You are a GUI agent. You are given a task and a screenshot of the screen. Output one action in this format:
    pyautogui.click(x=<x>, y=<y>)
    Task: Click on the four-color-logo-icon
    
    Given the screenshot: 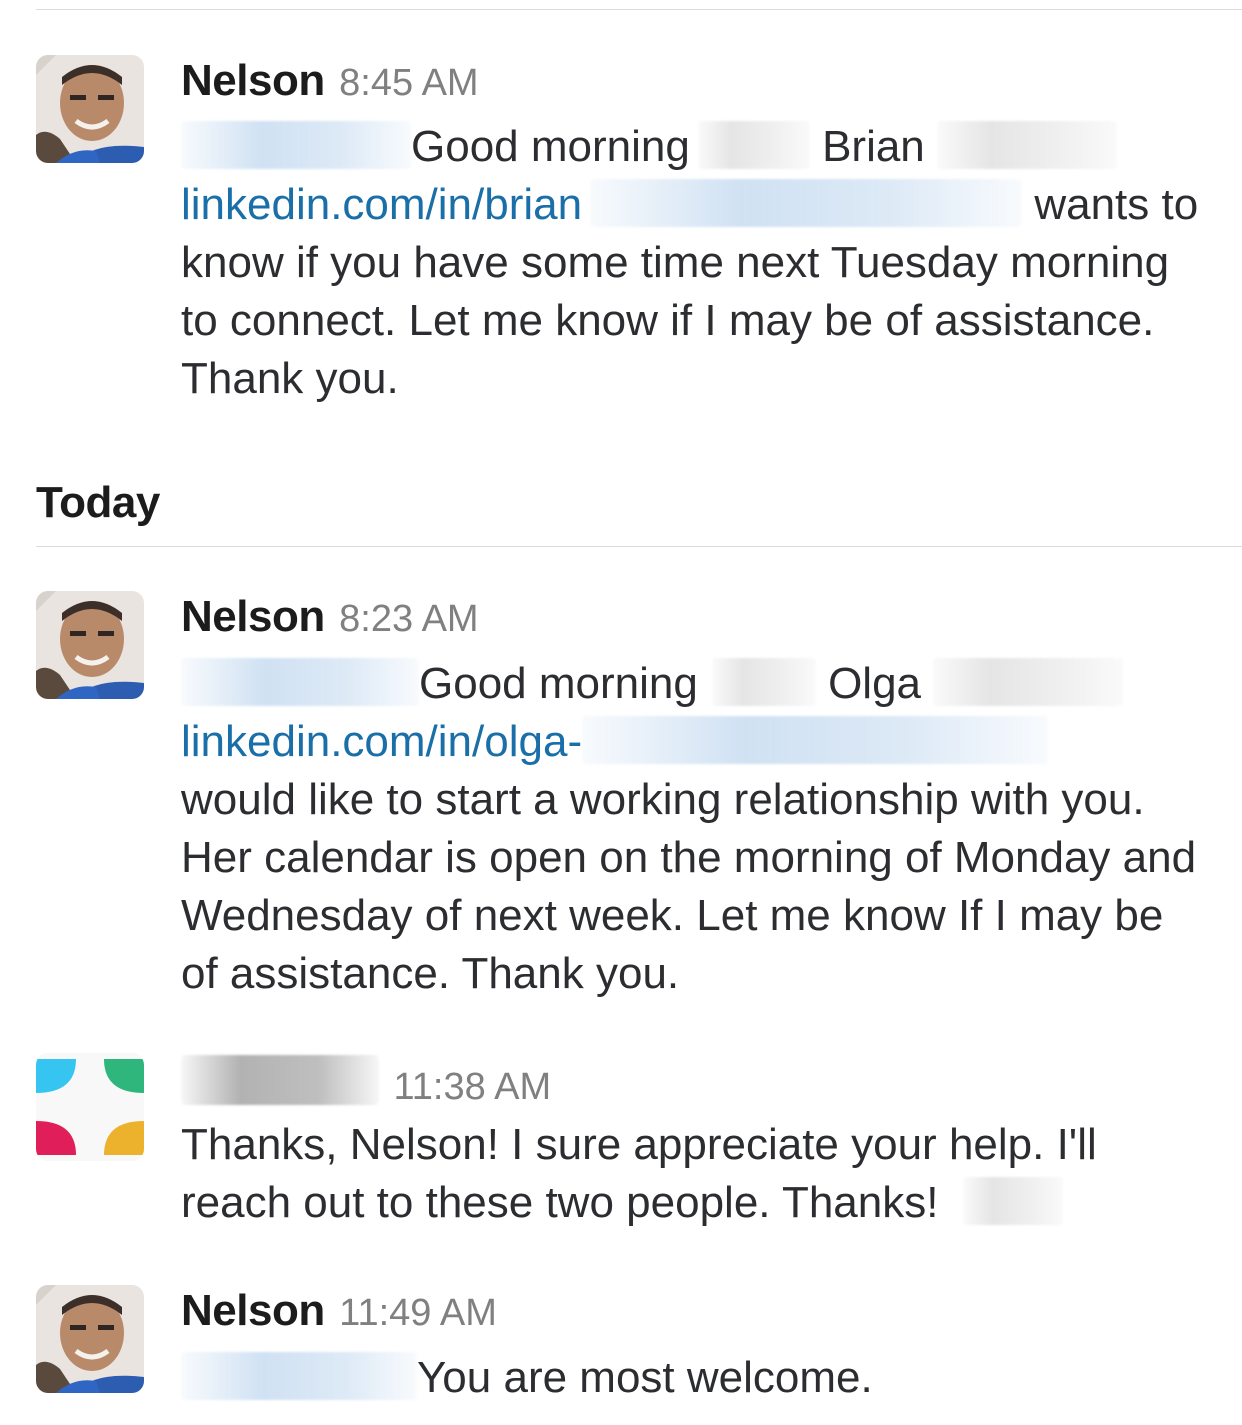 What is the action you would take?
    pyautogui.click(x=90, y=1107)
    